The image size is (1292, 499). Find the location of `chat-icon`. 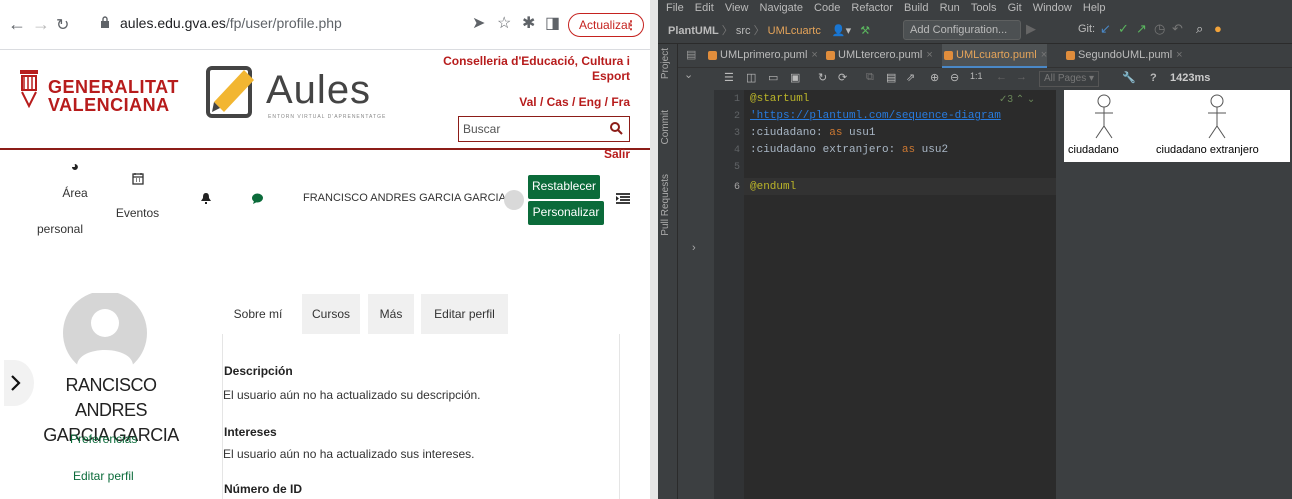

chat-icon is located at coordinates (257, 199).